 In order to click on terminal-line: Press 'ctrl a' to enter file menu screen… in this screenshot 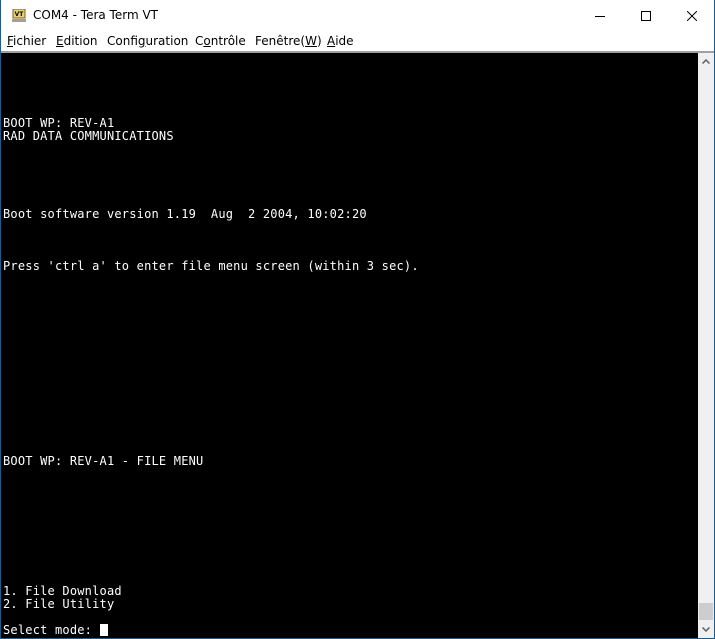, I will do `click(211, 266)`.